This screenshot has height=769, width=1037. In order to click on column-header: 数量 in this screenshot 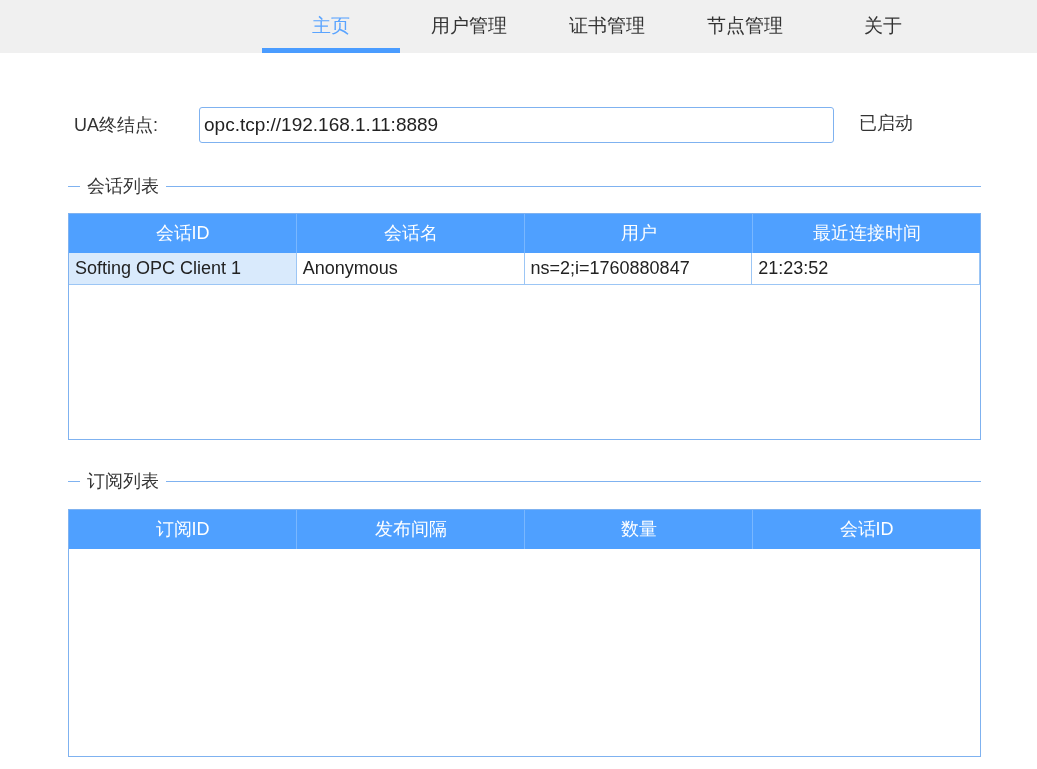, I will do `click(639, 529)`.